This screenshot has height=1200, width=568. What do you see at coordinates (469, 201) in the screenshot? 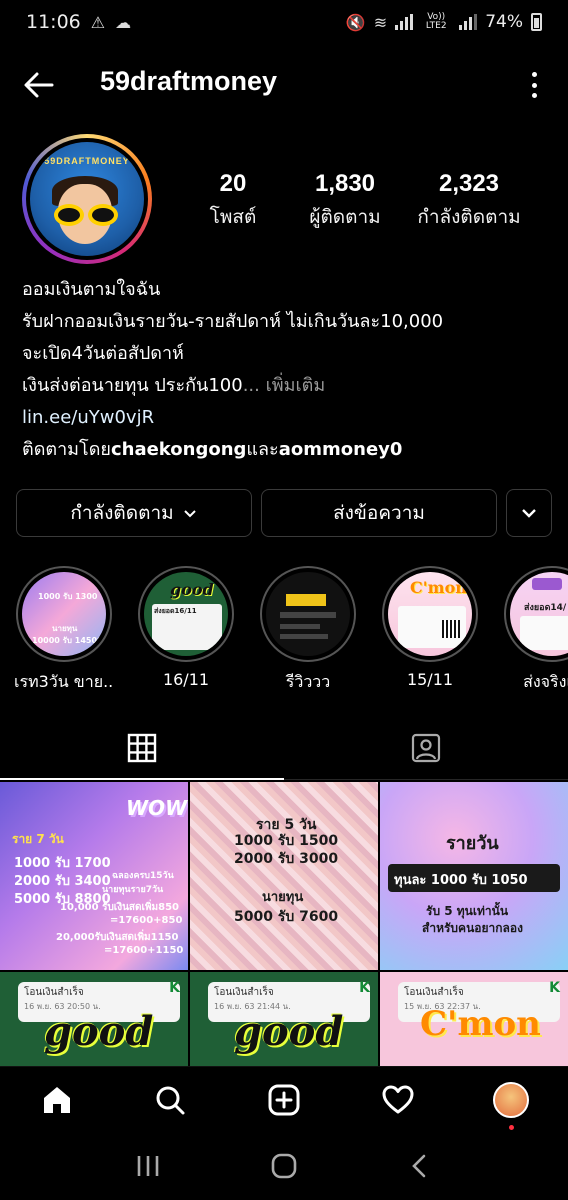
I see `stat-following: 2,323 กำลังติดตาม` at bounding box center [469, 201].